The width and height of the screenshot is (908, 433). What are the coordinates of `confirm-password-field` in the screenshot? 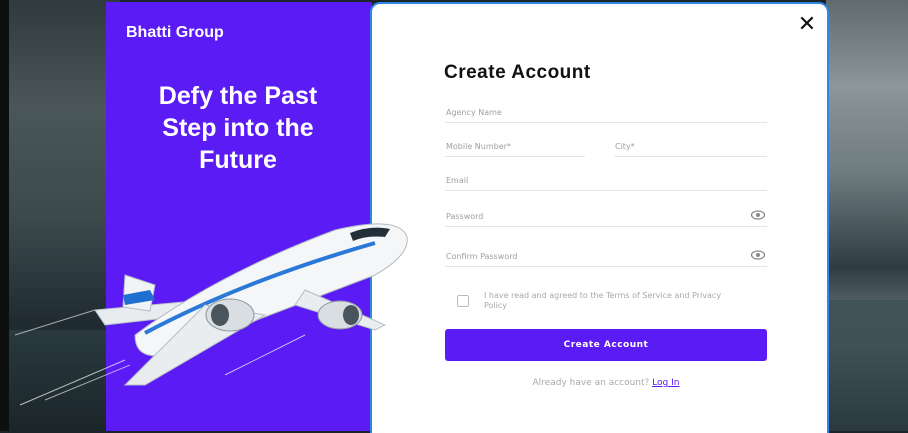 It's located at (606, 256).